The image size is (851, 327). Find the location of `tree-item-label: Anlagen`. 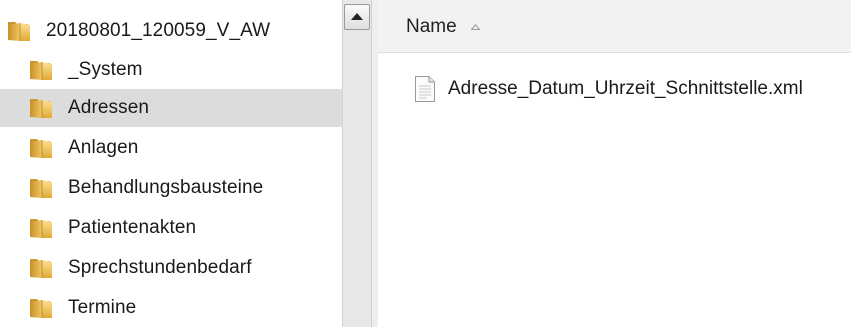

tree-item-label: Anlagen is located at coordinates (103, 147).